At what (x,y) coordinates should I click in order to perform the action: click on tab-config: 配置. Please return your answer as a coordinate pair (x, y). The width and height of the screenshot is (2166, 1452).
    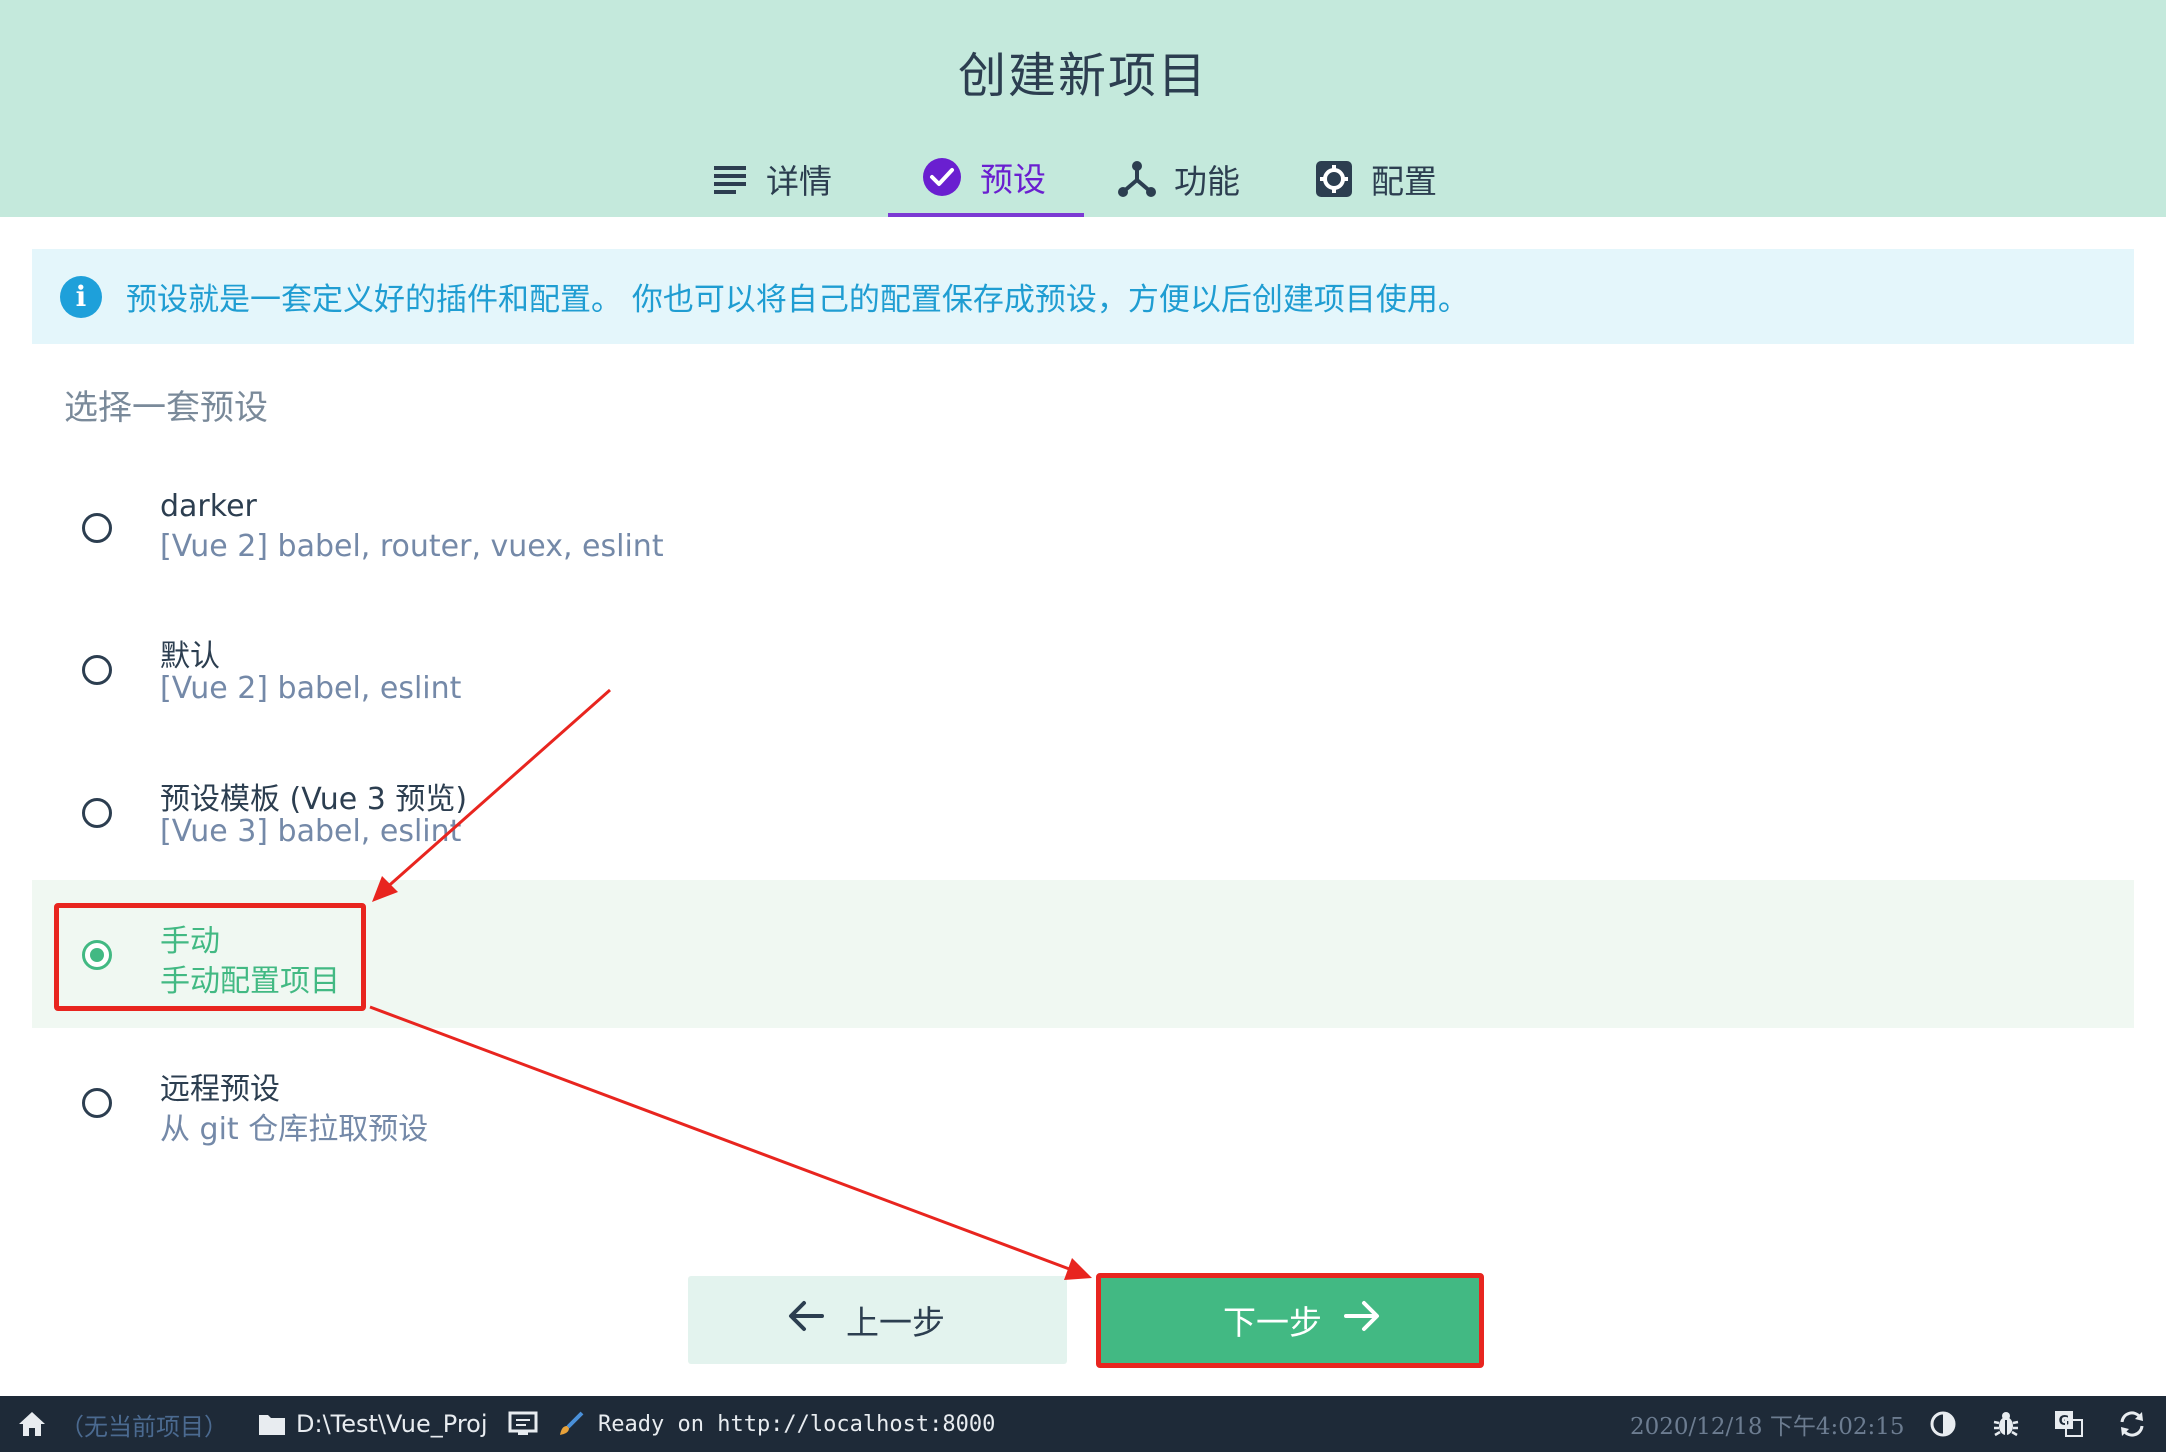
    Looking at the image, I should click on (1390, 178).